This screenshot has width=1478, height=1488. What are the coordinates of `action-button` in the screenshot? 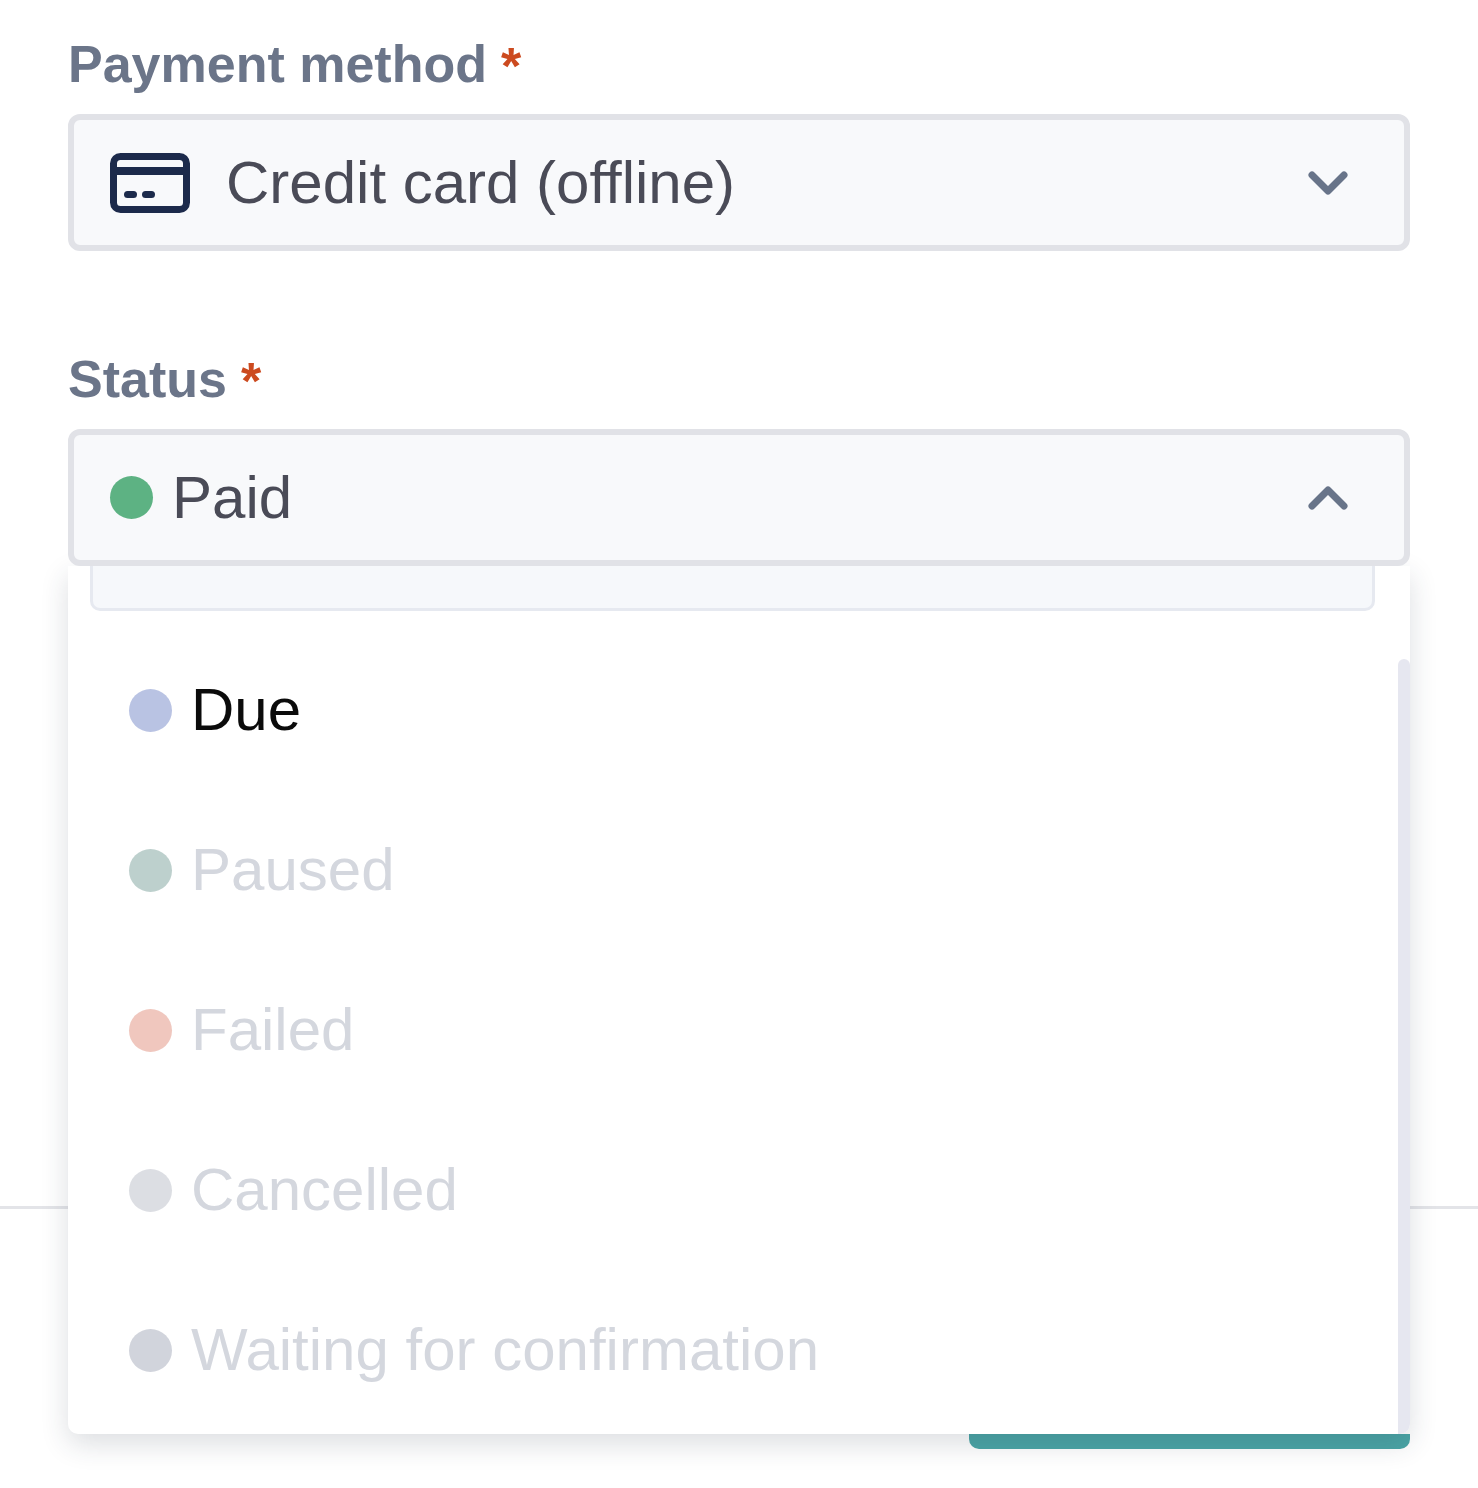 It's located at (1189, 1441).